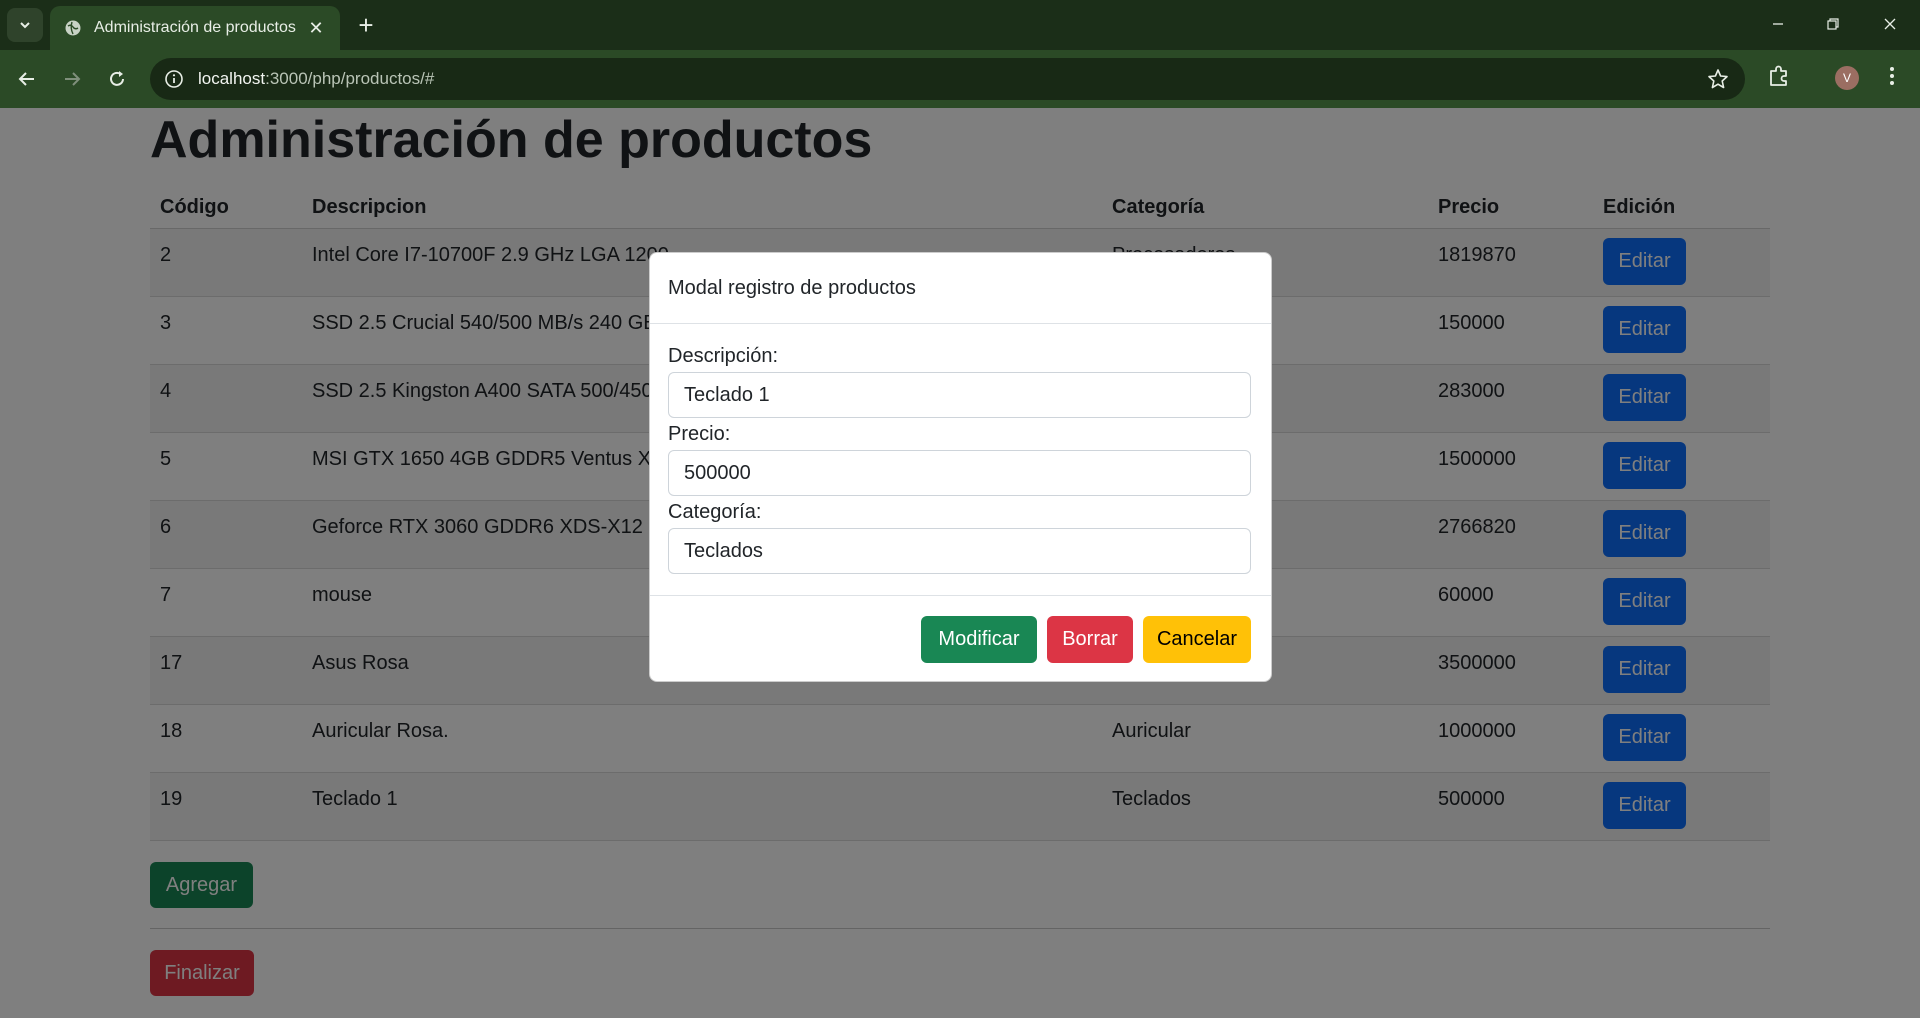 The image size is (1920, 1018). Describe the element at coordinates (960, 288) in the screenshot. I see `modal-header: Modal registro de productos` at that location.